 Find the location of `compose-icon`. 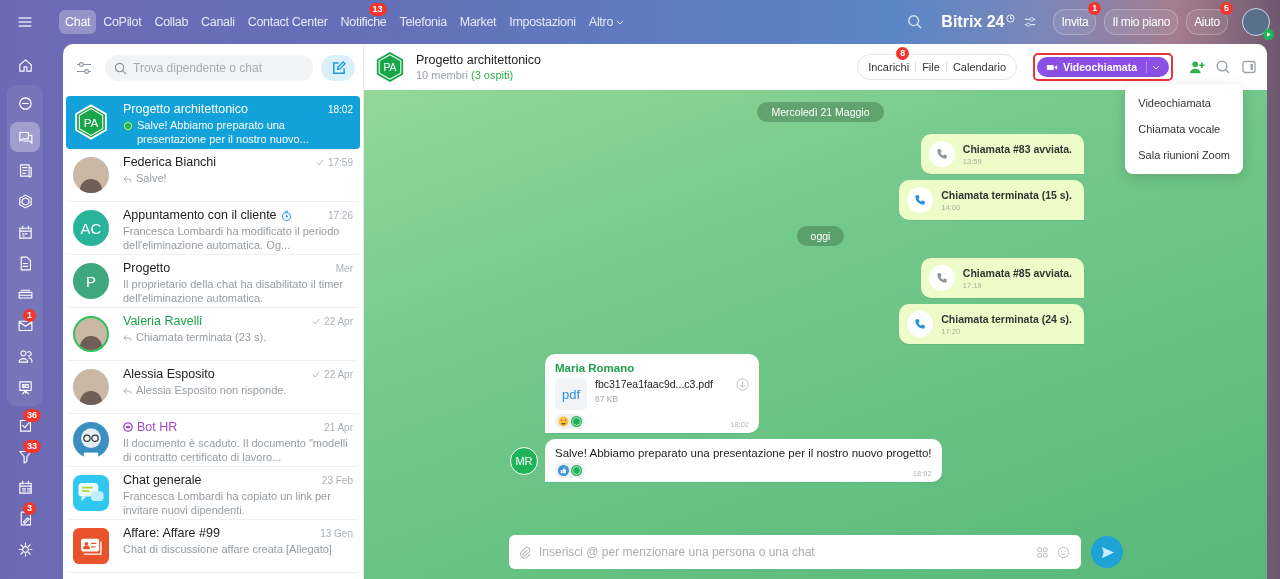

compose-icon is located at coordinates (338, 68).